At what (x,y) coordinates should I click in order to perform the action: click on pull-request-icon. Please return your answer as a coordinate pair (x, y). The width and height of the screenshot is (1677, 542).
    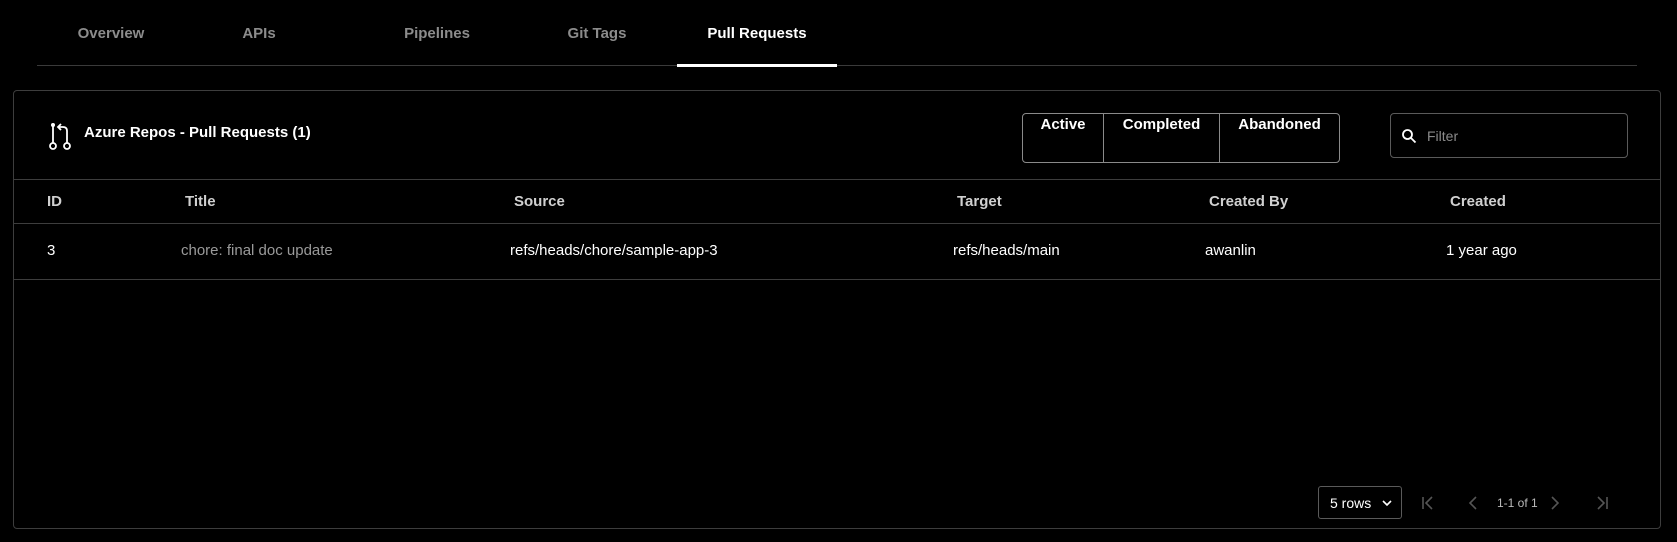
    Looking at the image, I should click on (60, 136).